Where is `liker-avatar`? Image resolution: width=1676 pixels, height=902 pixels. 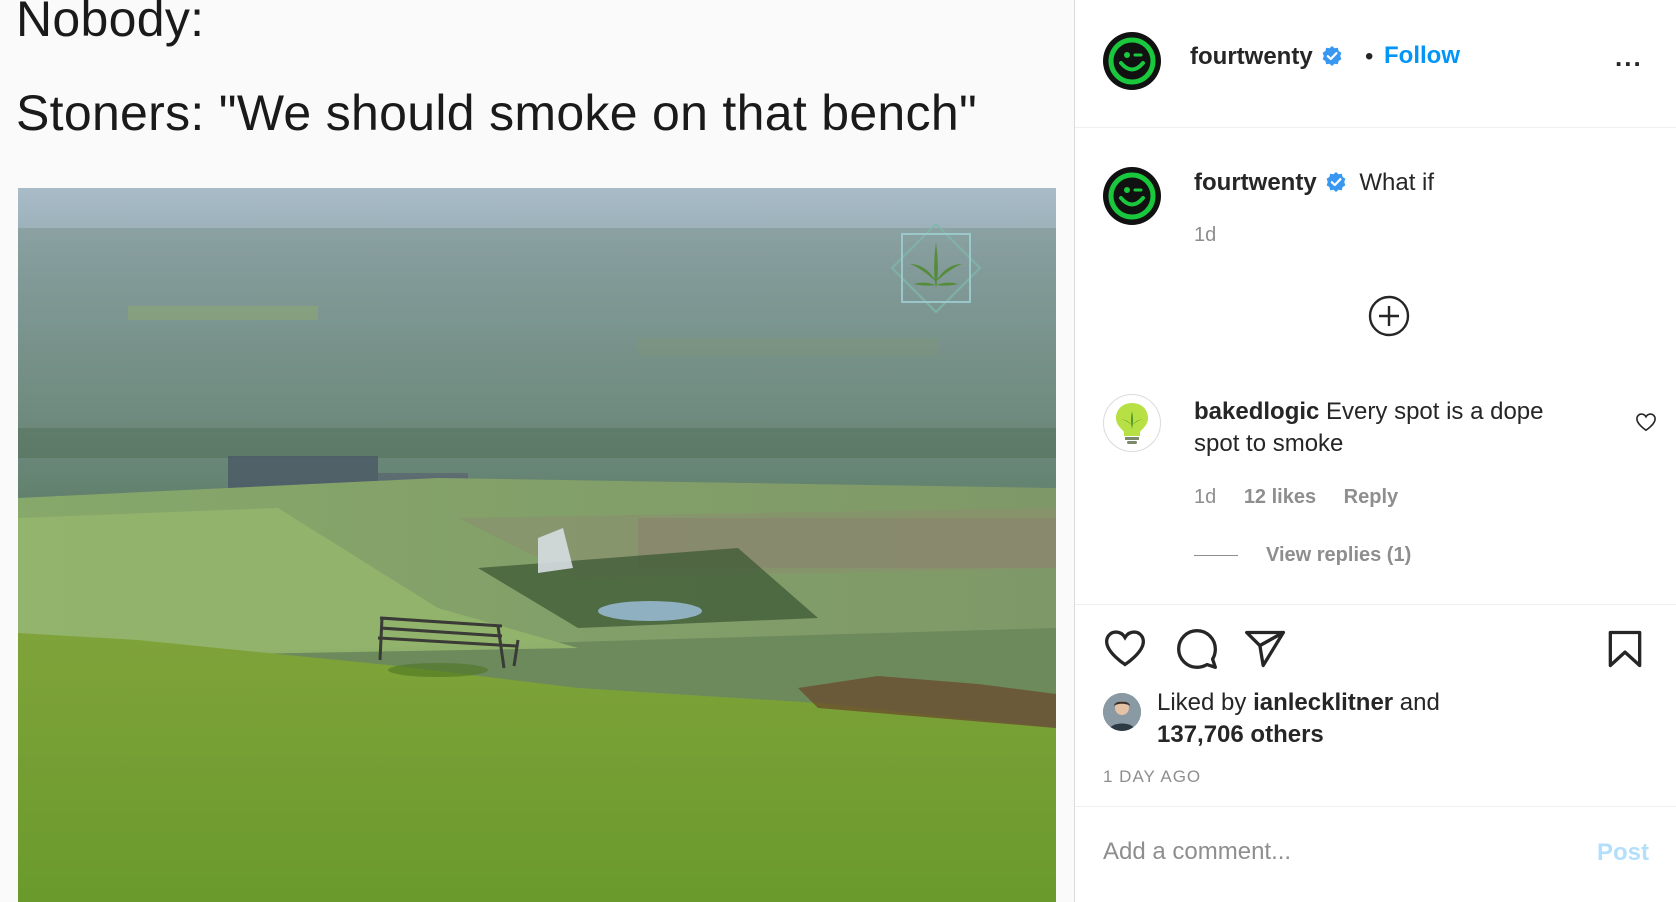
liker-avatar is located at coordinates (1122, 712).